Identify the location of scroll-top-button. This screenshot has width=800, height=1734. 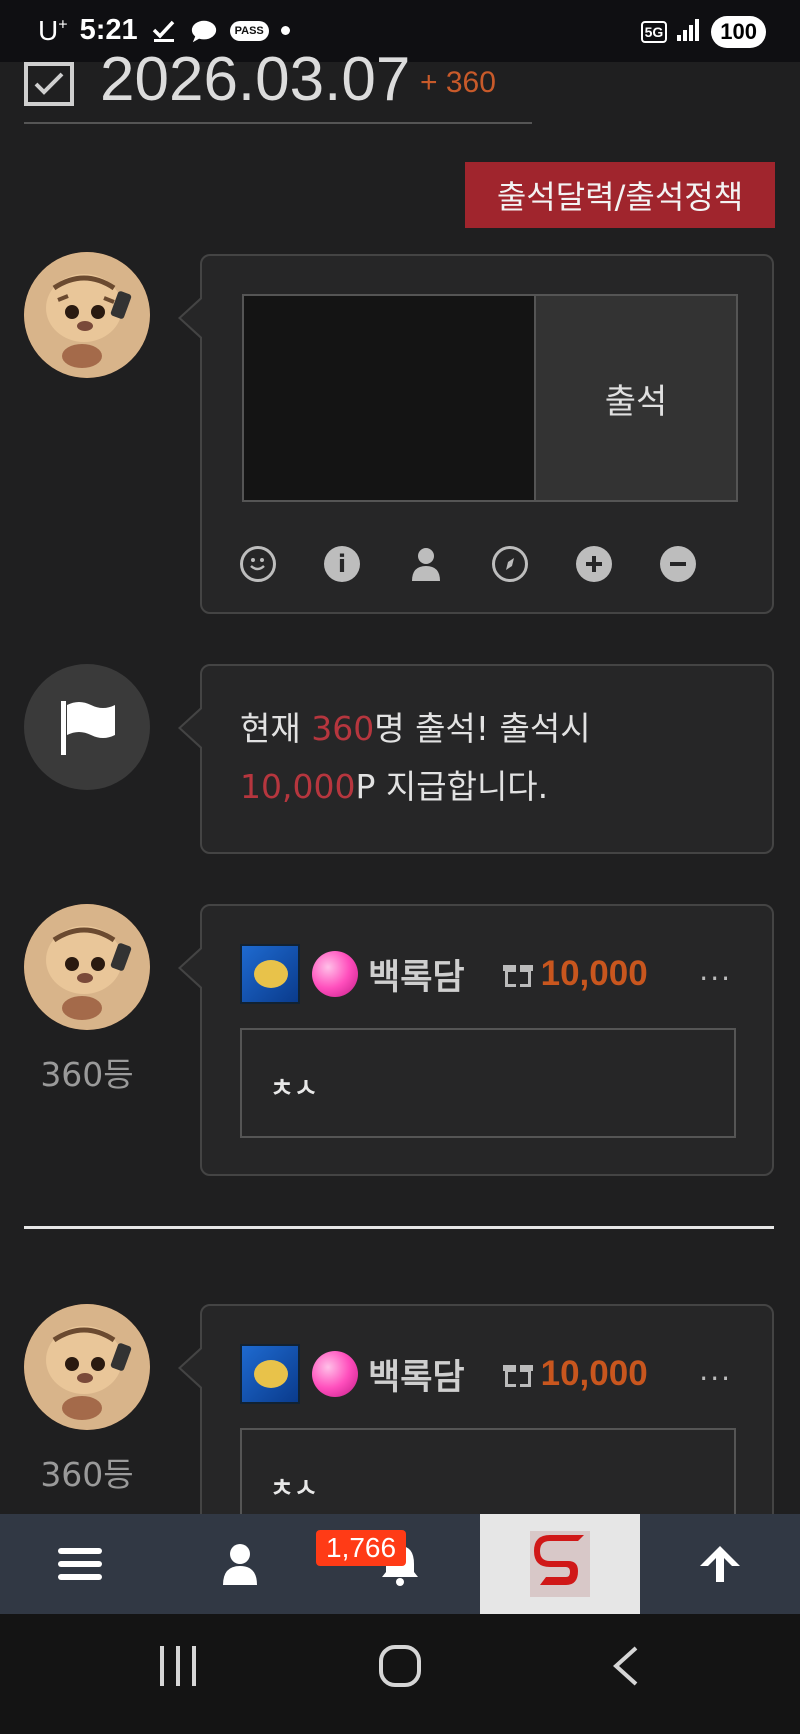
(720, 1564).